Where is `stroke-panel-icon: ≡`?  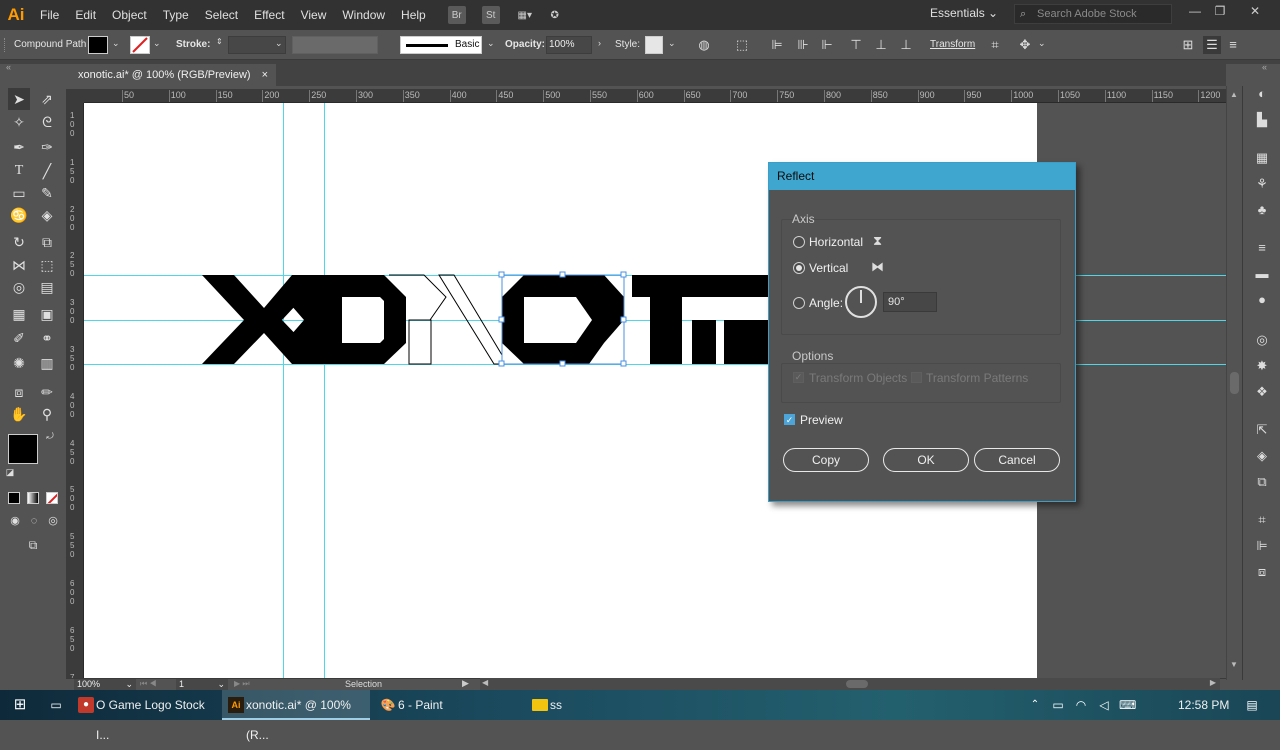 stroke-panel-icon: ≡ is located at coordinates (1262, 248).